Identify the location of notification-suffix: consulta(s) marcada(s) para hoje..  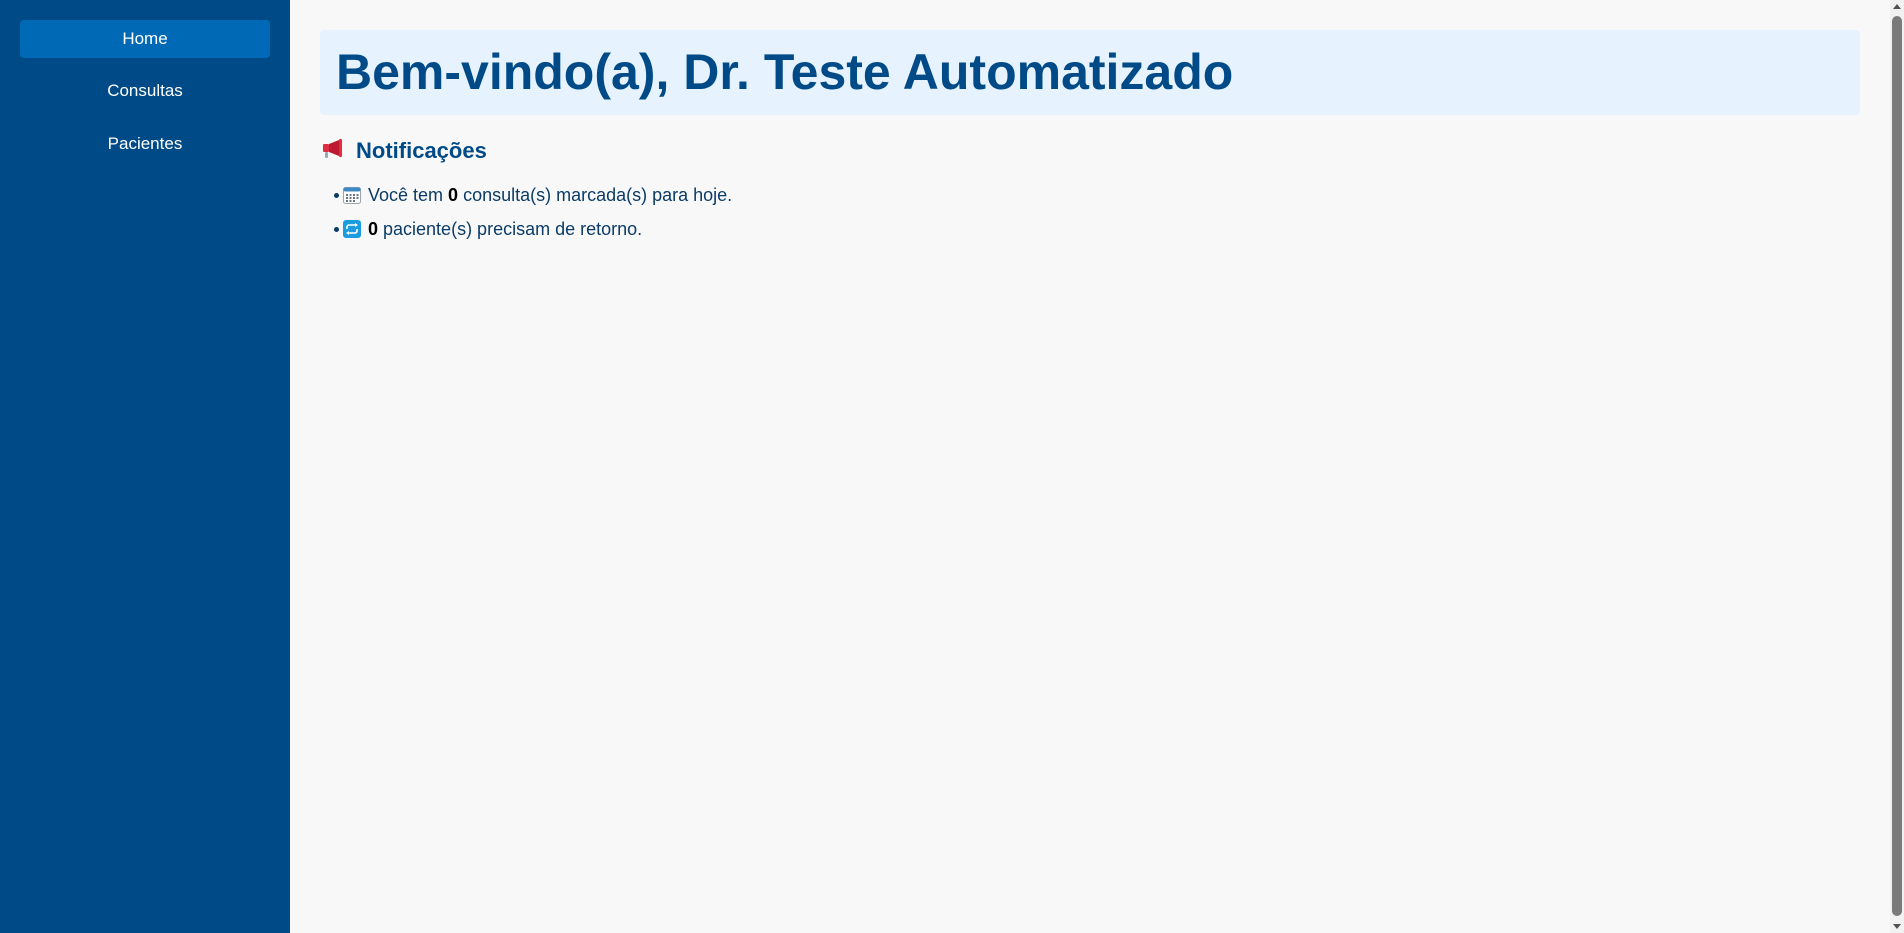
(595, 194).